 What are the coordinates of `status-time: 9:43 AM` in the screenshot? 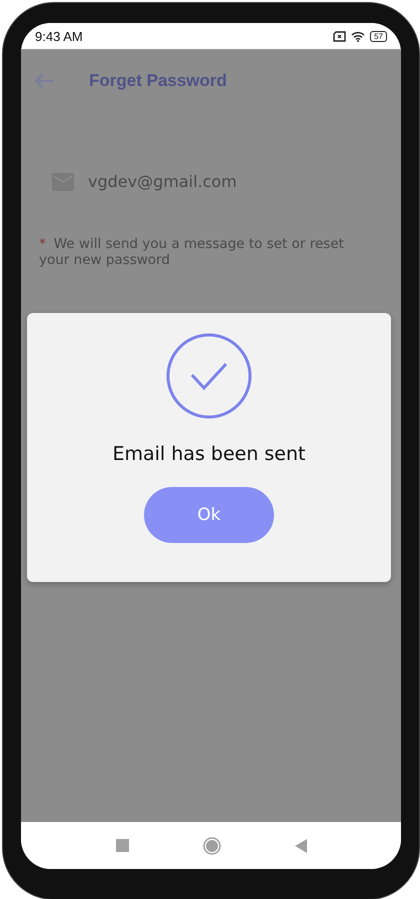 It's located at (59, 36).